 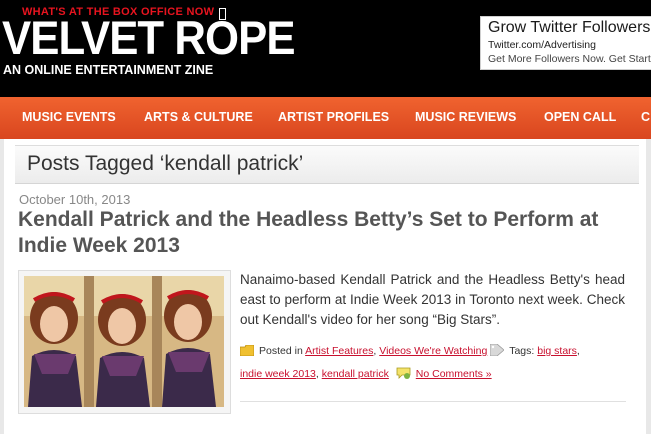 What do you see at coordinates (278, 374) in the screenshot?
I see `tag-link-indie-week: indie week 2013` at bounding box center [278, 374].